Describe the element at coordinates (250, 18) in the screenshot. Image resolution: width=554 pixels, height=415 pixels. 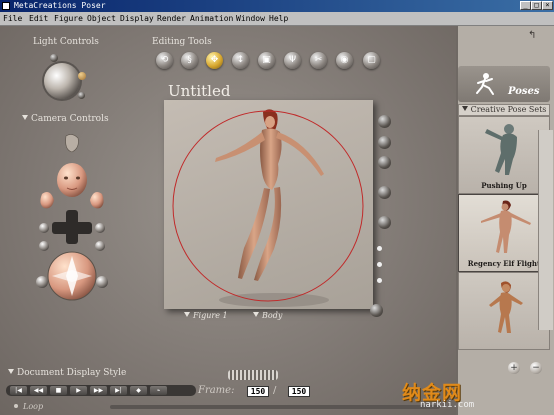
I see `menu-window: Window` at that location.